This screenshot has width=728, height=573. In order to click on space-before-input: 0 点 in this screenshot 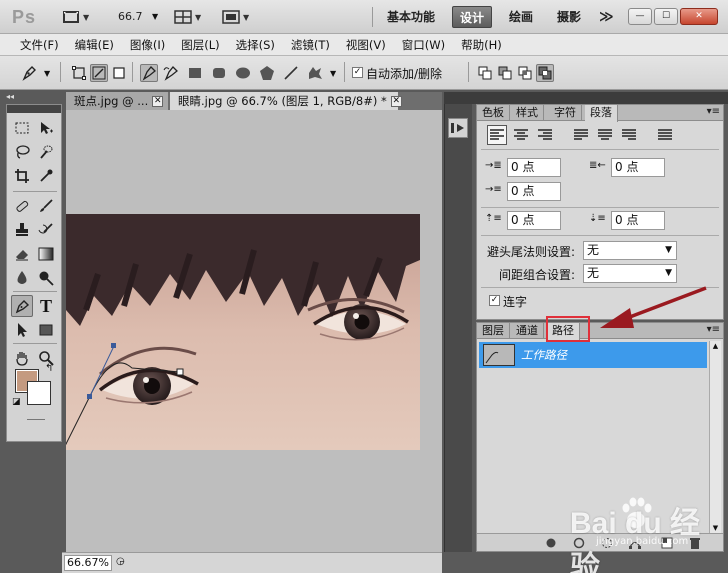, I will do `click(534, 220)`.